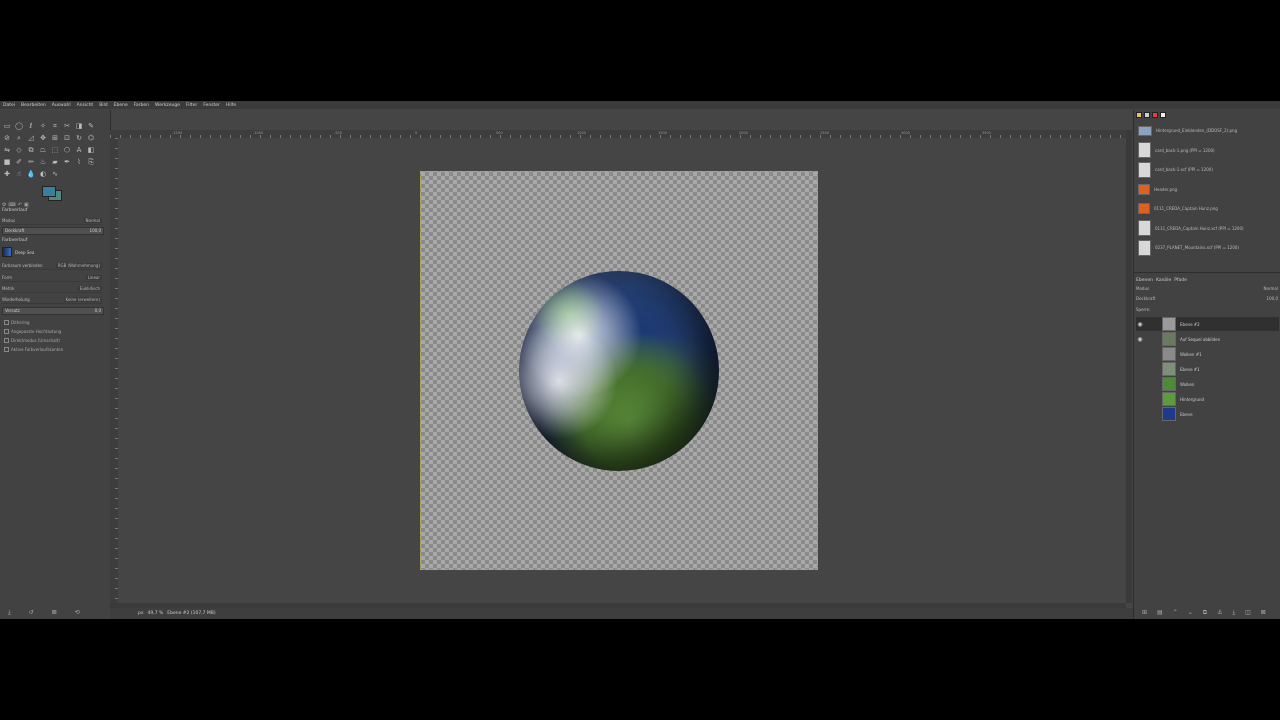  I want to click on modify-checkbox, so click(6, 349).